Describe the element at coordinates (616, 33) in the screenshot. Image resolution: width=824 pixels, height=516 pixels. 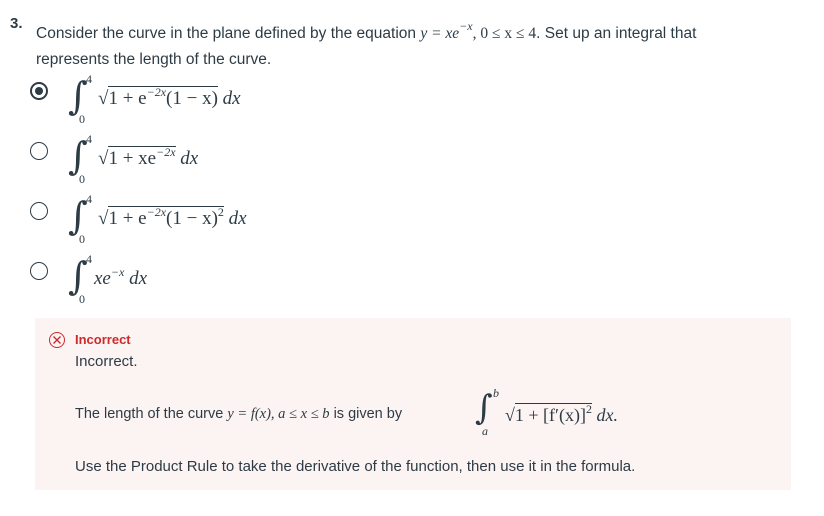
I see `question-text-after: . Set up an integral that` at that location.